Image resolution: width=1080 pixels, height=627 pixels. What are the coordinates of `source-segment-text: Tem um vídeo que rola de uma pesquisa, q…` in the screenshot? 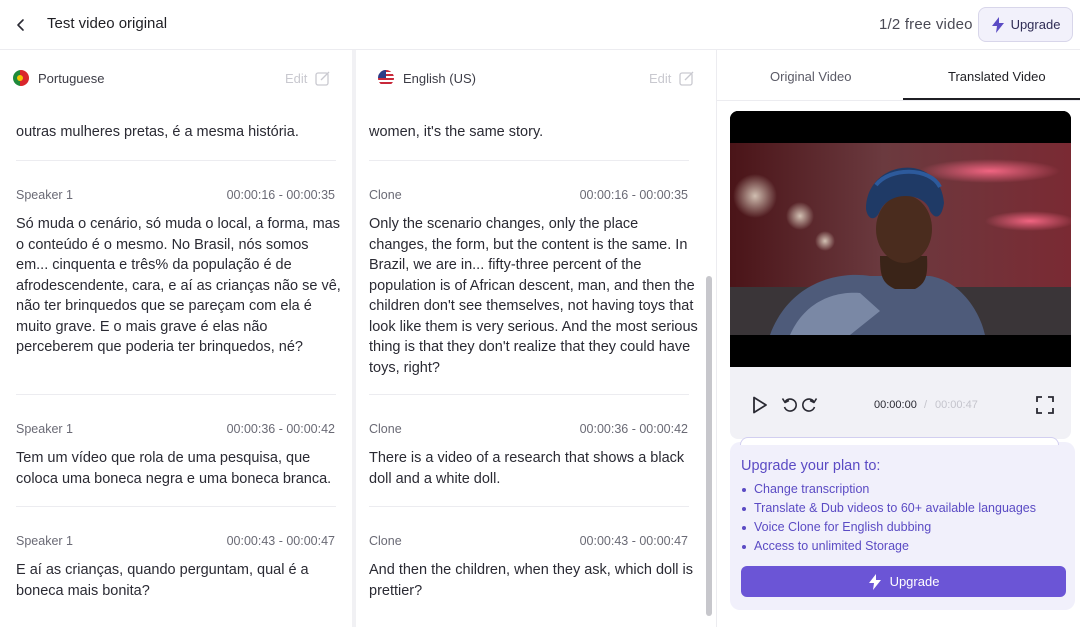 It's located at (178, 468).